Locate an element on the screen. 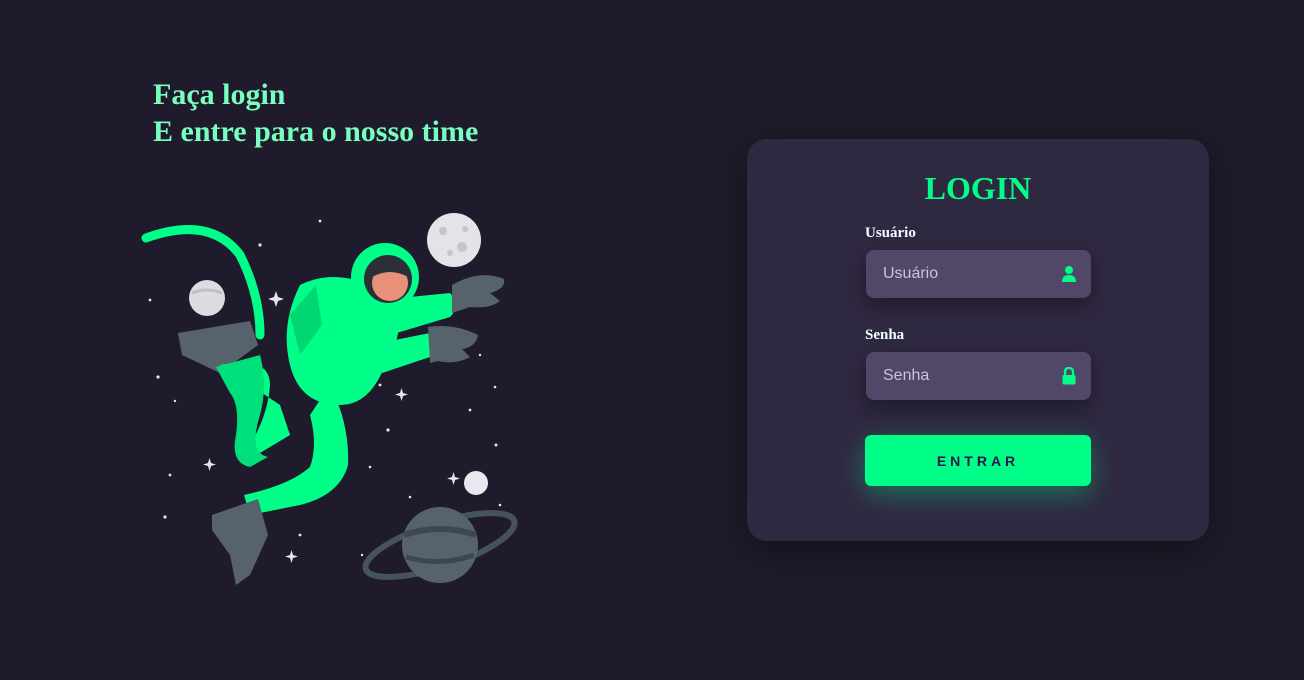 Image resolution: width=1304 pixels, height=680 pixels. hero-line-1: Faça login is located at coordinates (219, 94).